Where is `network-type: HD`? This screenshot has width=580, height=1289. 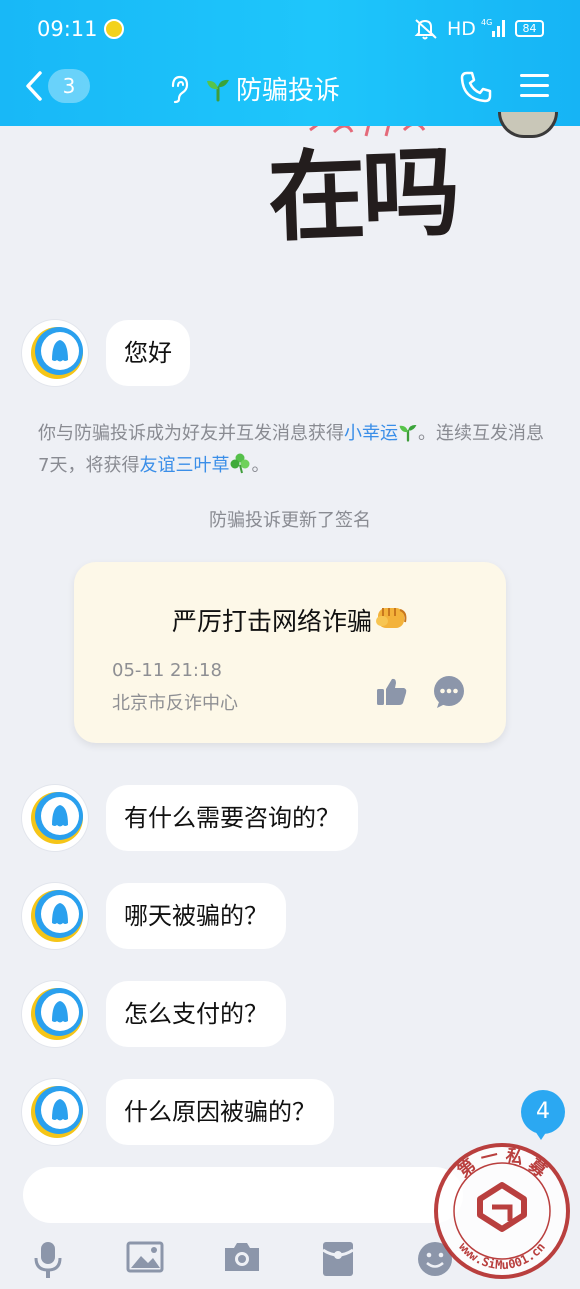
network-type: HD is located at coordinates (461, 29).